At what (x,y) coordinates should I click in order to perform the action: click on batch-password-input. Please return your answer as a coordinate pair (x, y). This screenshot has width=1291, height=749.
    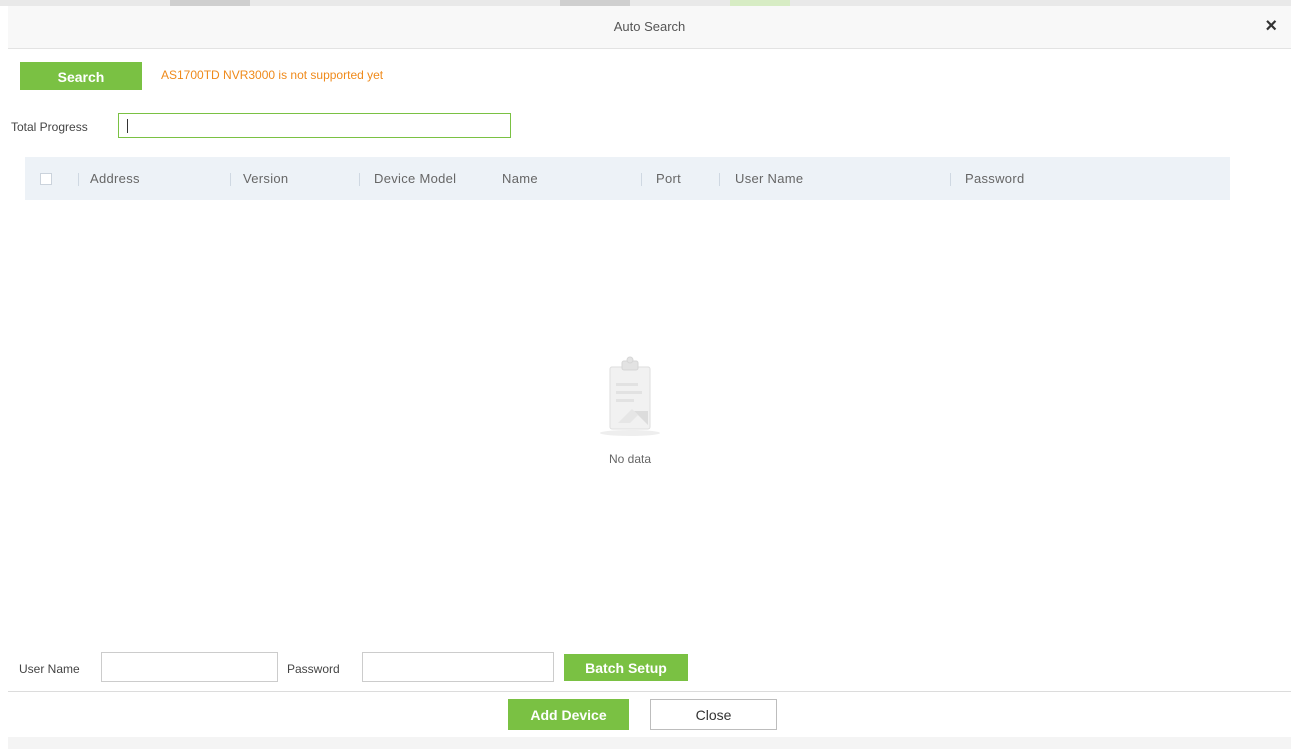
    Looking at the image, I should click on (458, 667).